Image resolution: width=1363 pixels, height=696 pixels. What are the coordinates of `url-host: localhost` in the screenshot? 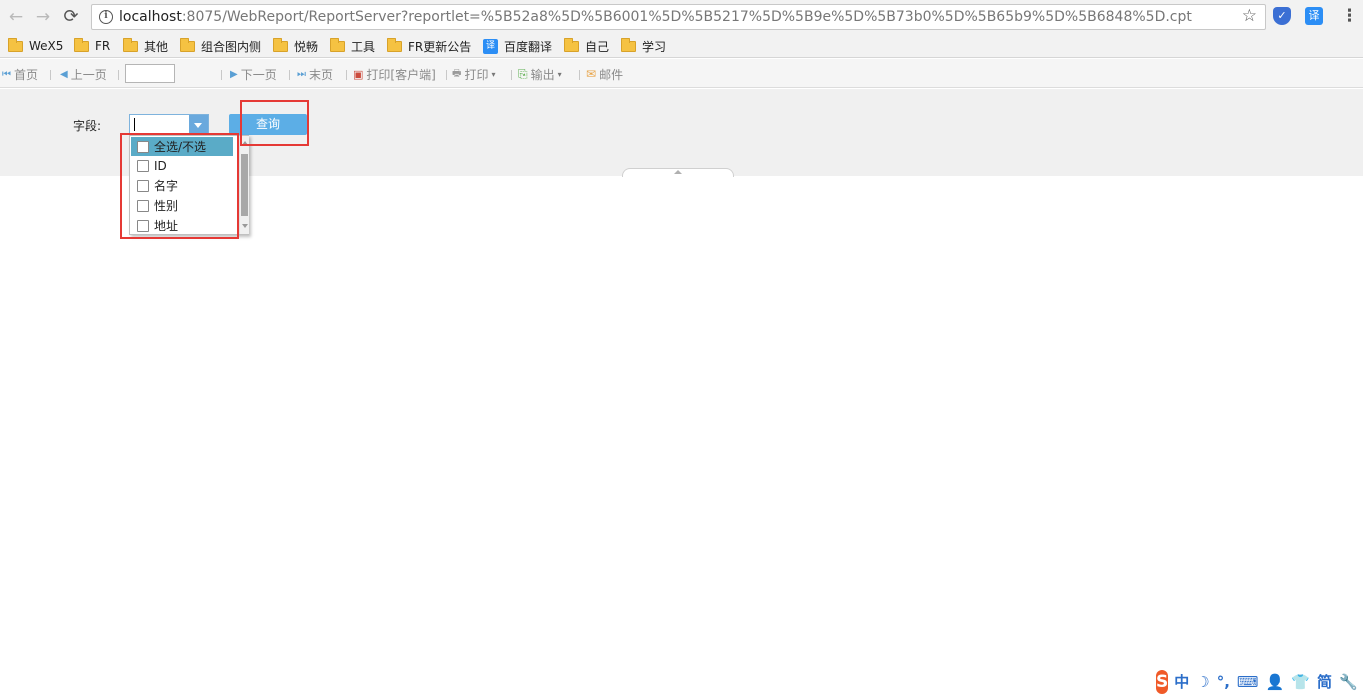 It's located at (150, 17).